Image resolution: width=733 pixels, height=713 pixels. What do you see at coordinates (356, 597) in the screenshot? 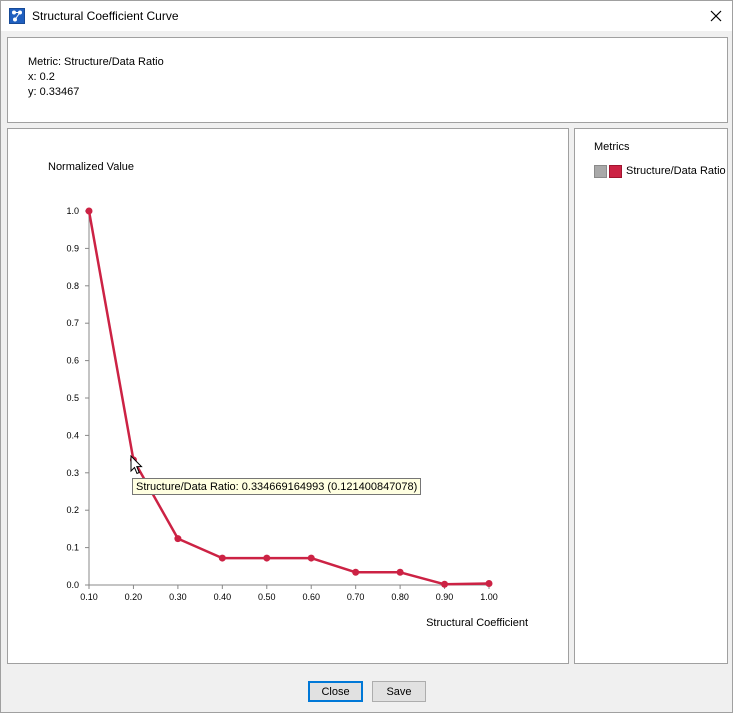
I see `x-tick-label: 0.70` at bounding box center [356, 597].